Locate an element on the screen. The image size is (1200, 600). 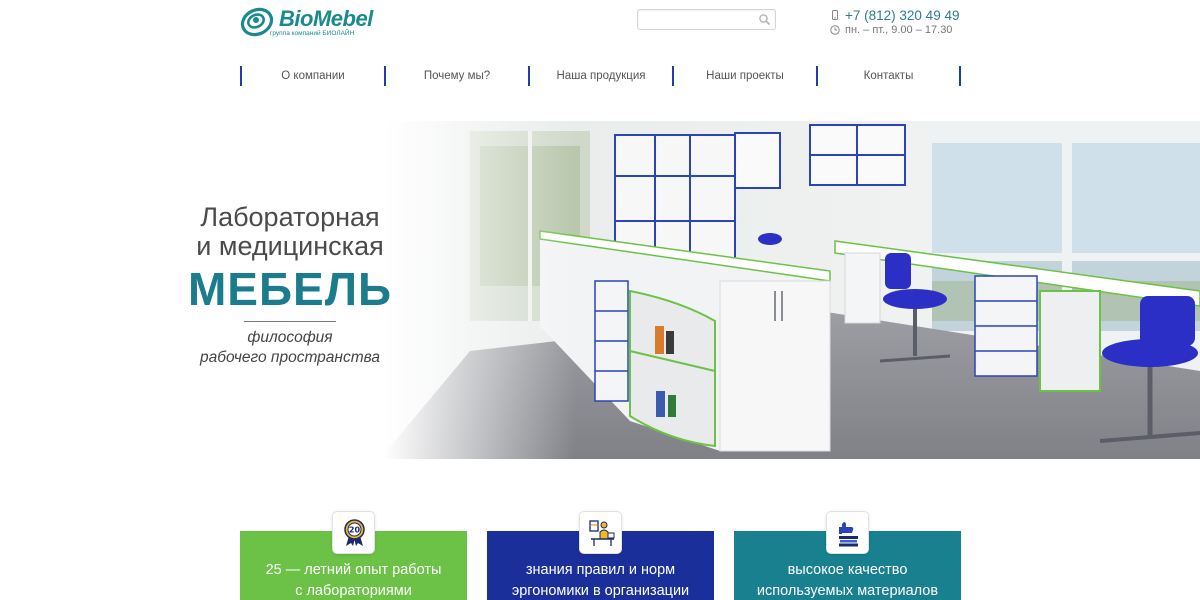
feature-text-line-1: высокое качество is located at coordinates (847, 570).